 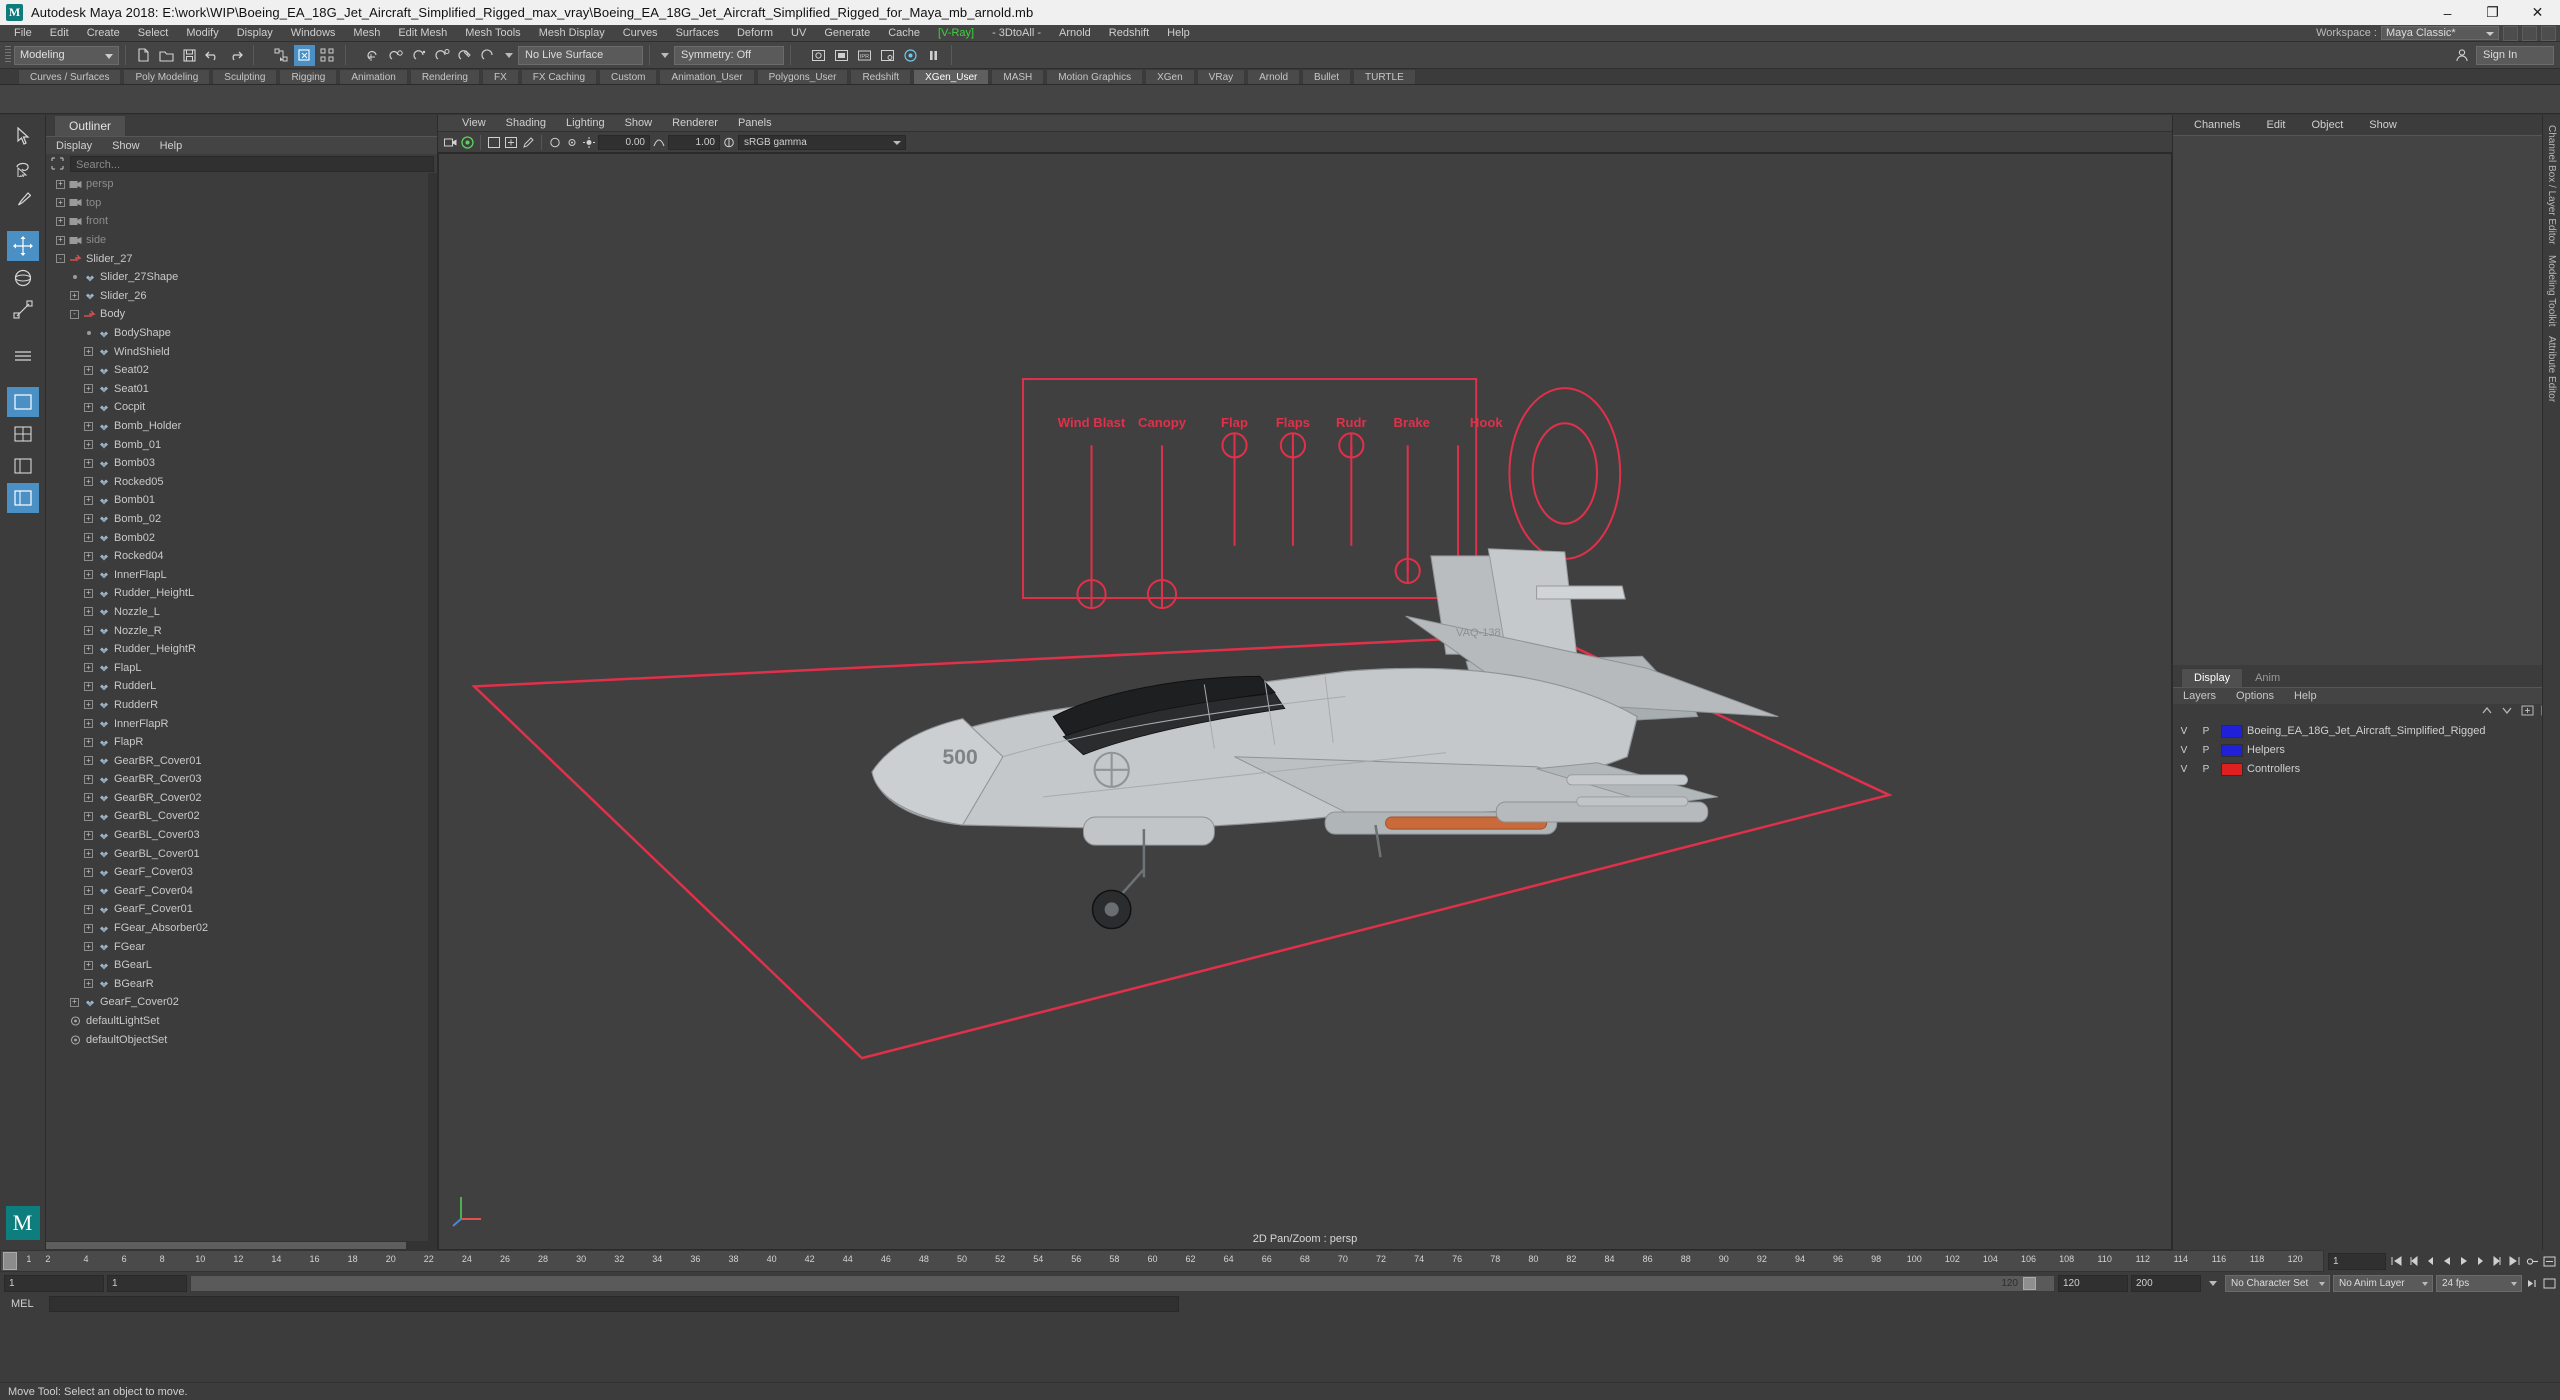 I want to click on select-by-hierarchy-icon, so click(x=281, y=55).